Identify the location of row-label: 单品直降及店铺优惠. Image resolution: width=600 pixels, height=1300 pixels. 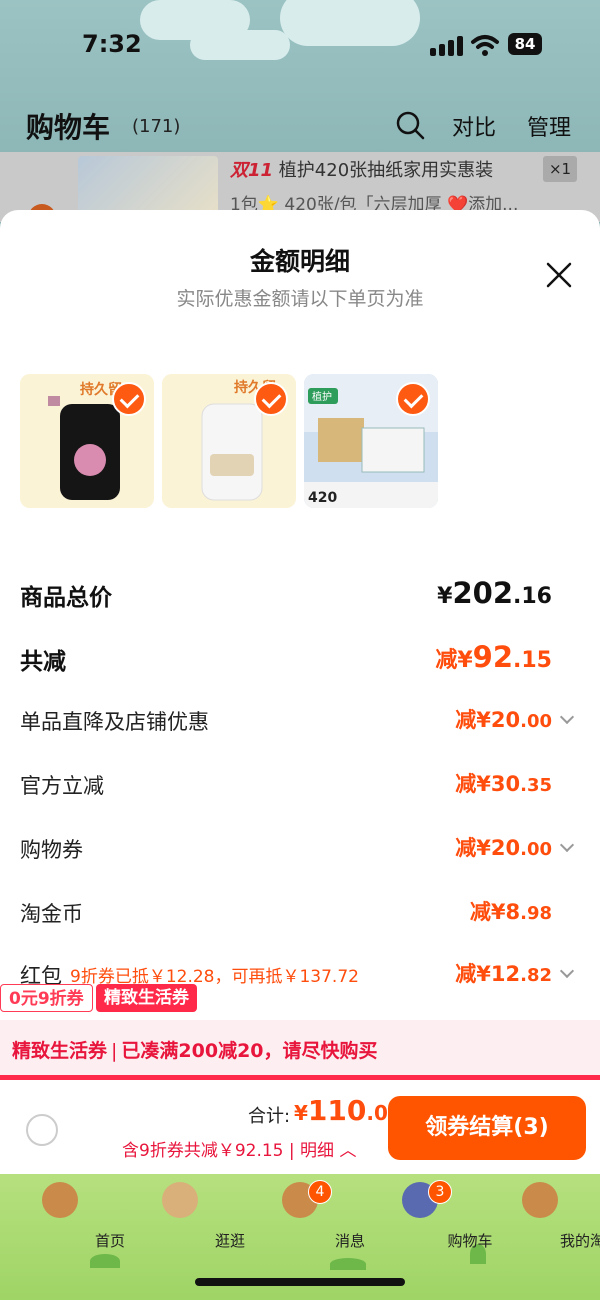
(114, 722).